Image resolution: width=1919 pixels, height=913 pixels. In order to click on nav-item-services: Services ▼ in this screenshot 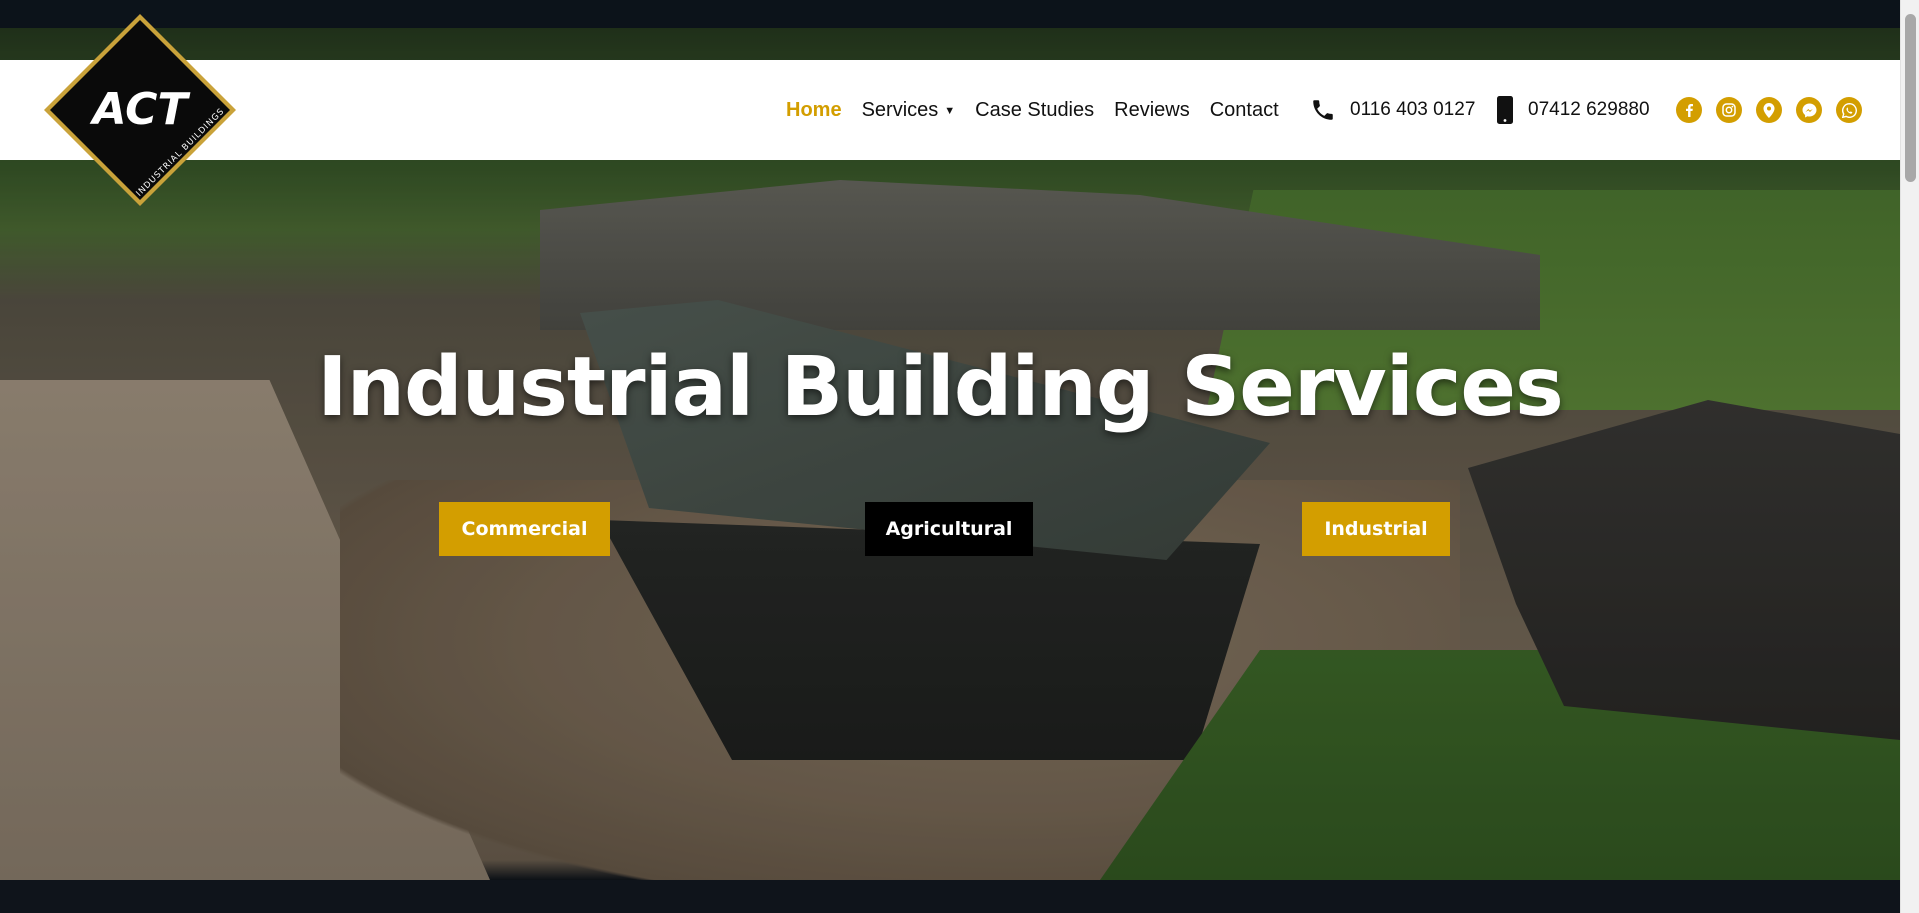, I will do `click(909, 110)`.